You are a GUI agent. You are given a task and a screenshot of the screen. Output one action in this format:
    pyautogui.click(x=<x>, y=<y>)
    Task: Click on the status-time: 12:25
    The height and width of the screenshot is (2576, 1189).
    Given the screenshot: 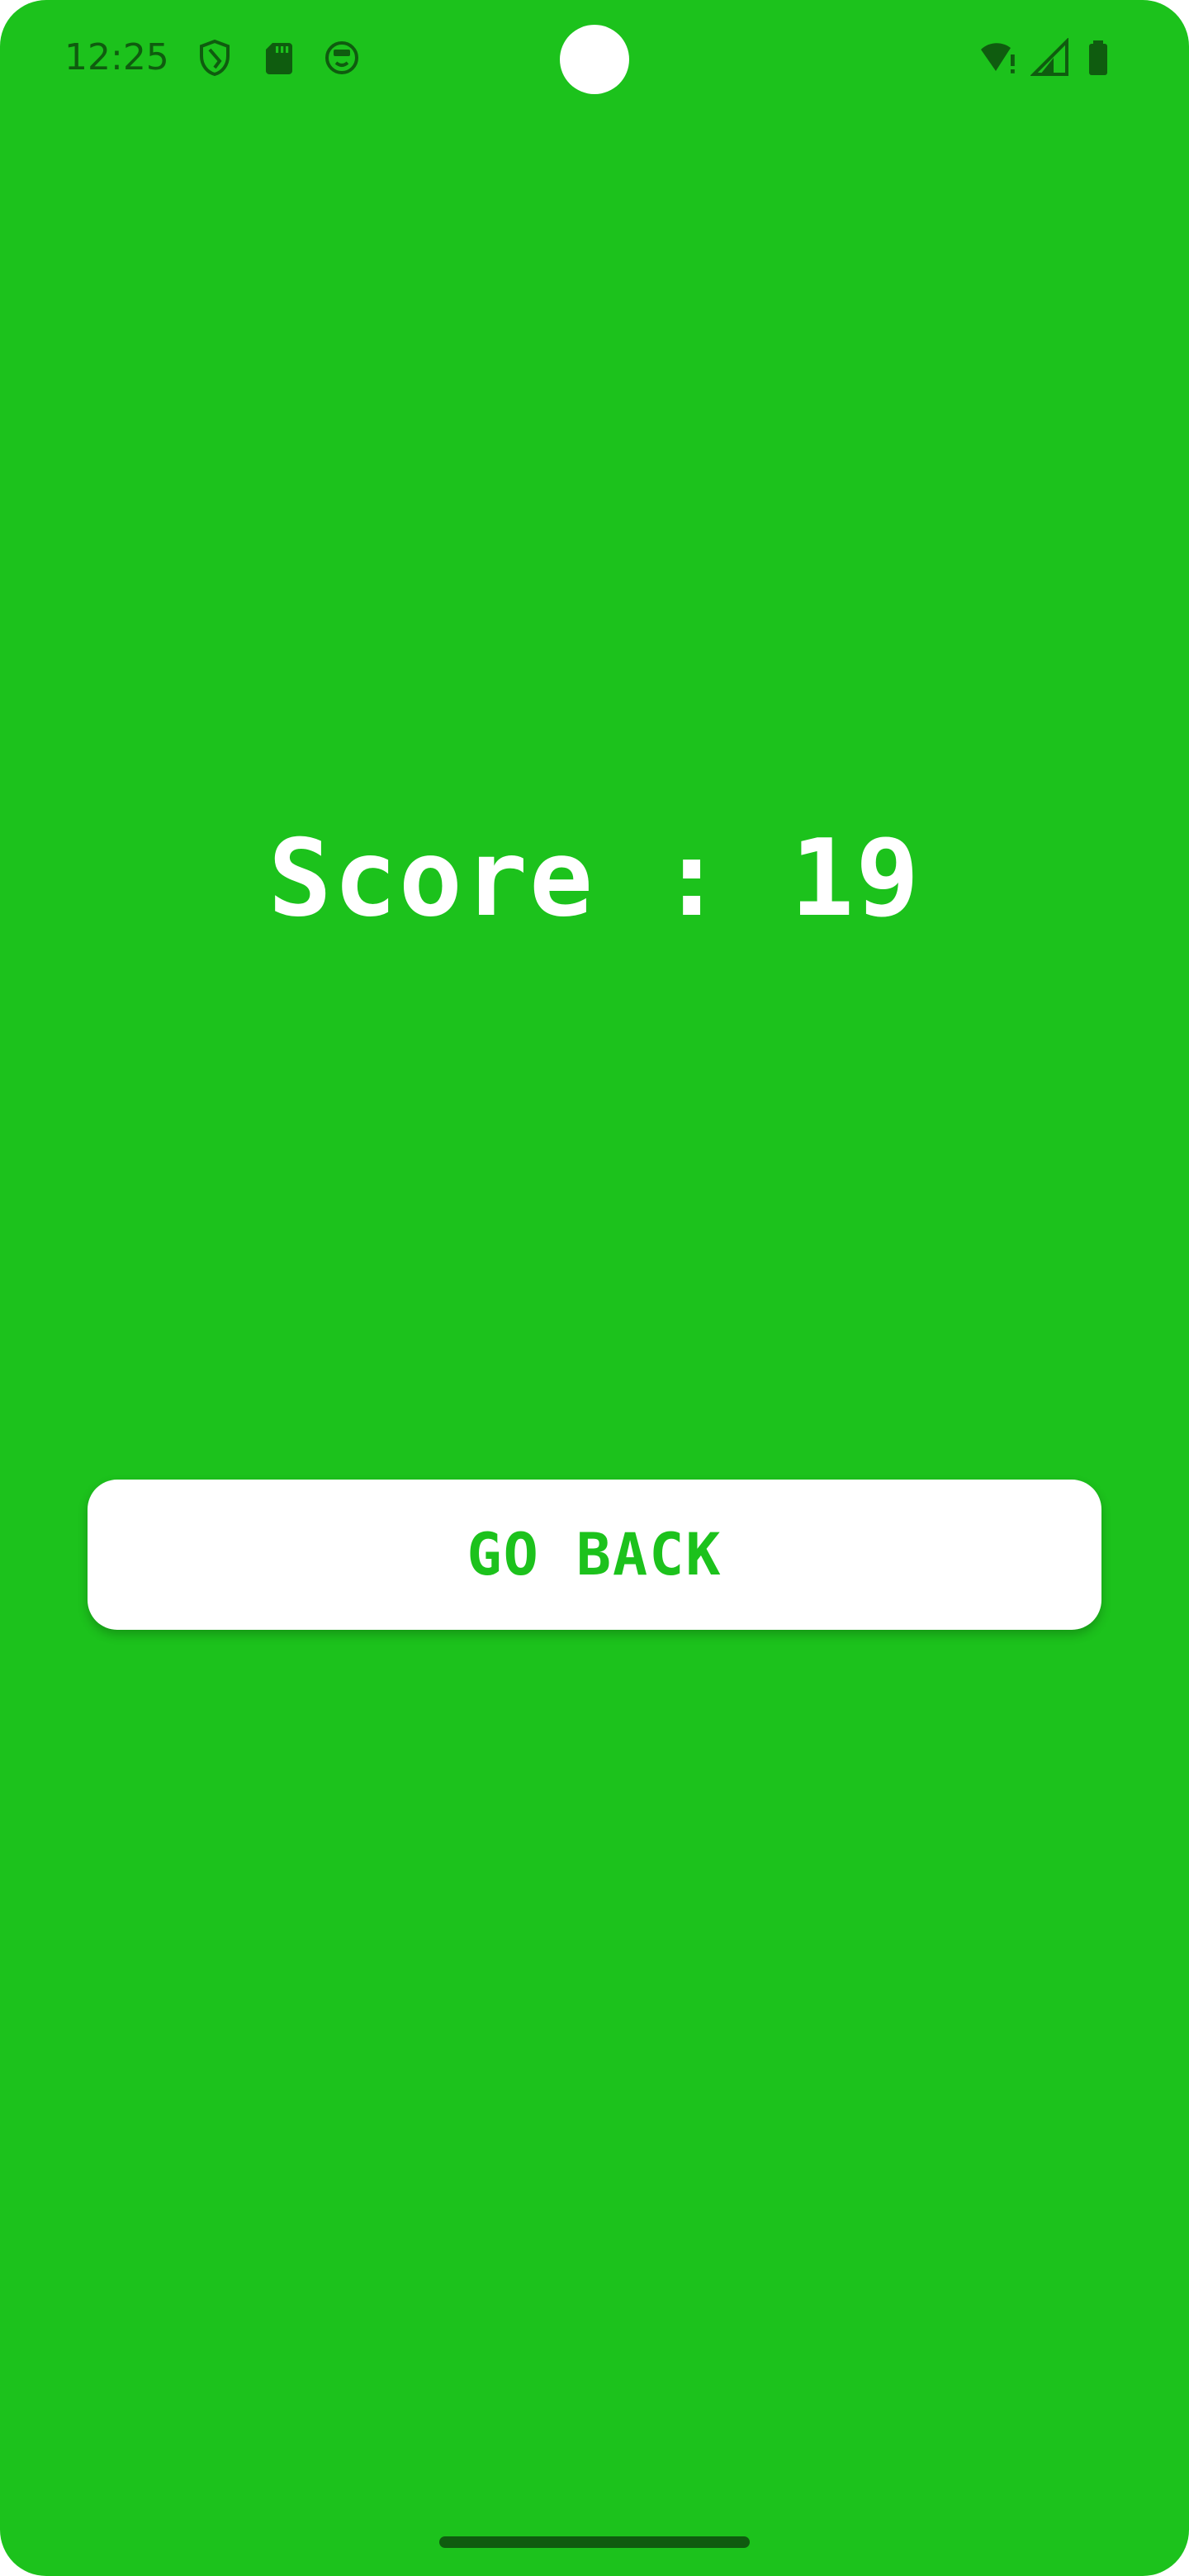 What is the action you would take?
    pyautogui.click(x=116, y=57)
    